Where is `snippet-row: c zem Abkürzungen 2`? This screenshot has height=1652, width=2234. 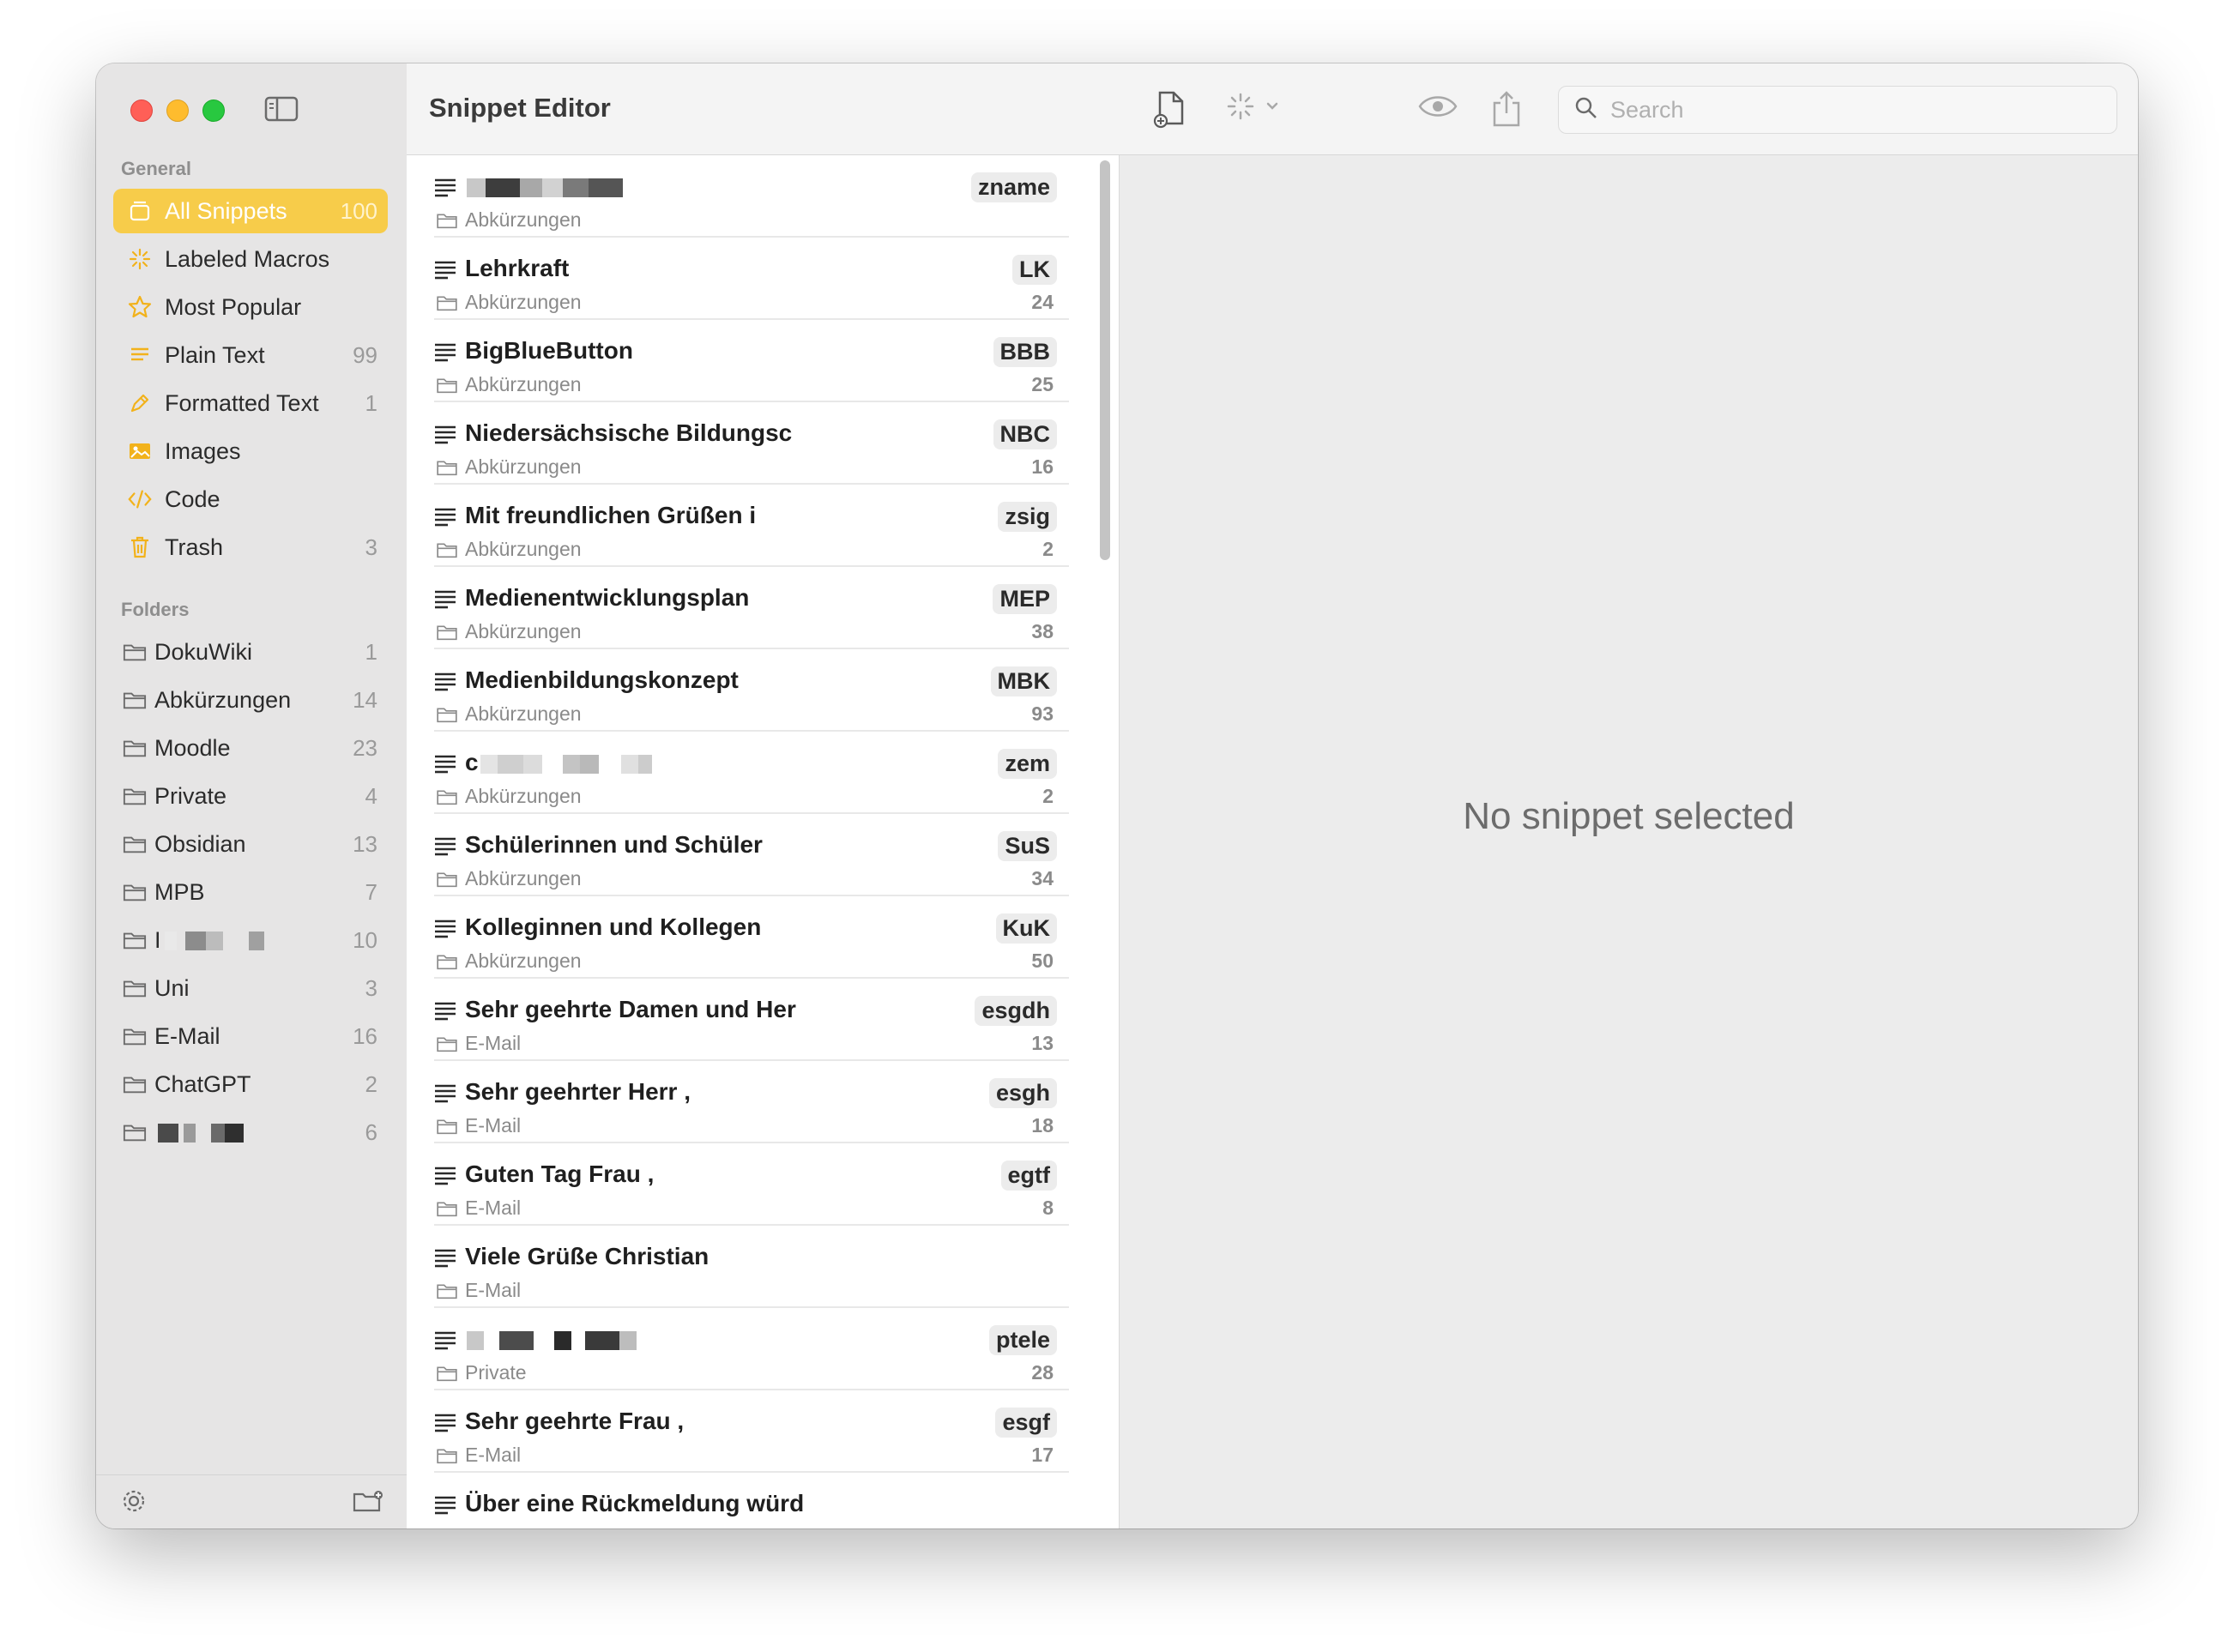 snippet-row: c zem Abkürzungen 2 is located at coordinates (751, 773).